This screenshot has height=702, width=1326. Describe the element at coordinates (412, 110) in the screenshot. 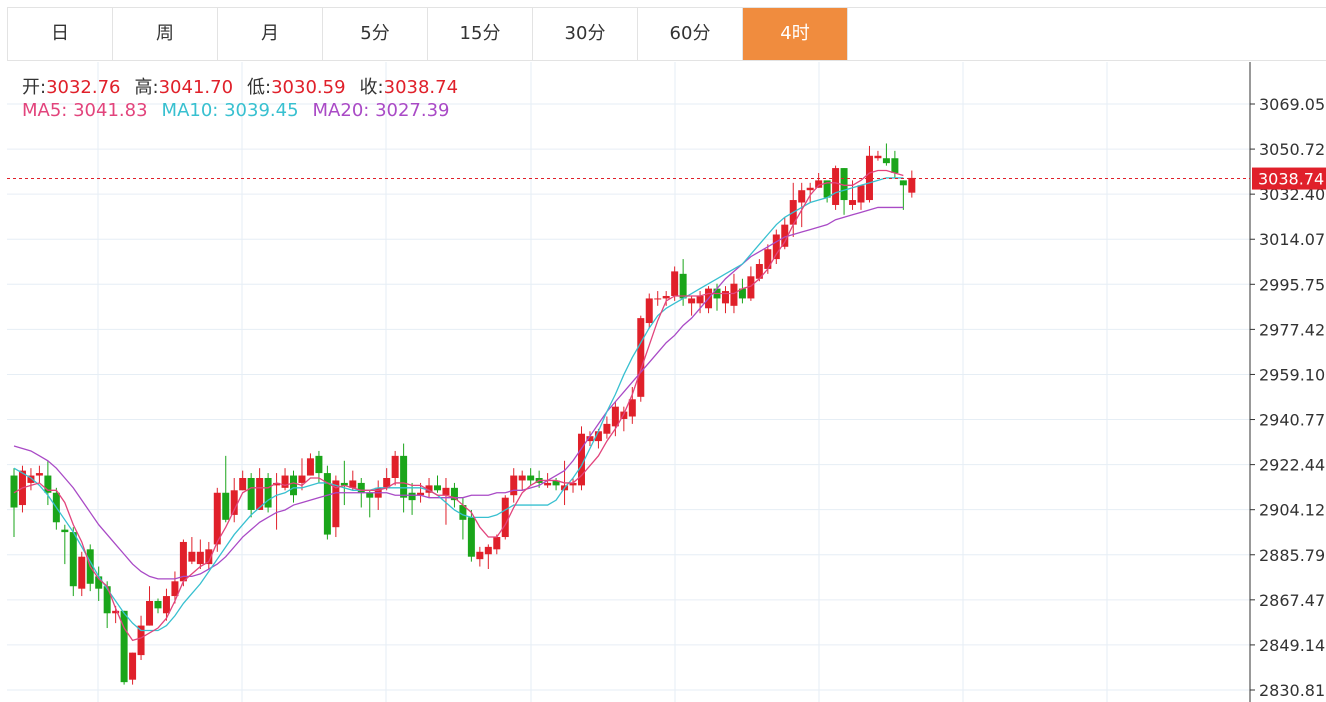

I see `ma20-value: 3027.39` at that location.